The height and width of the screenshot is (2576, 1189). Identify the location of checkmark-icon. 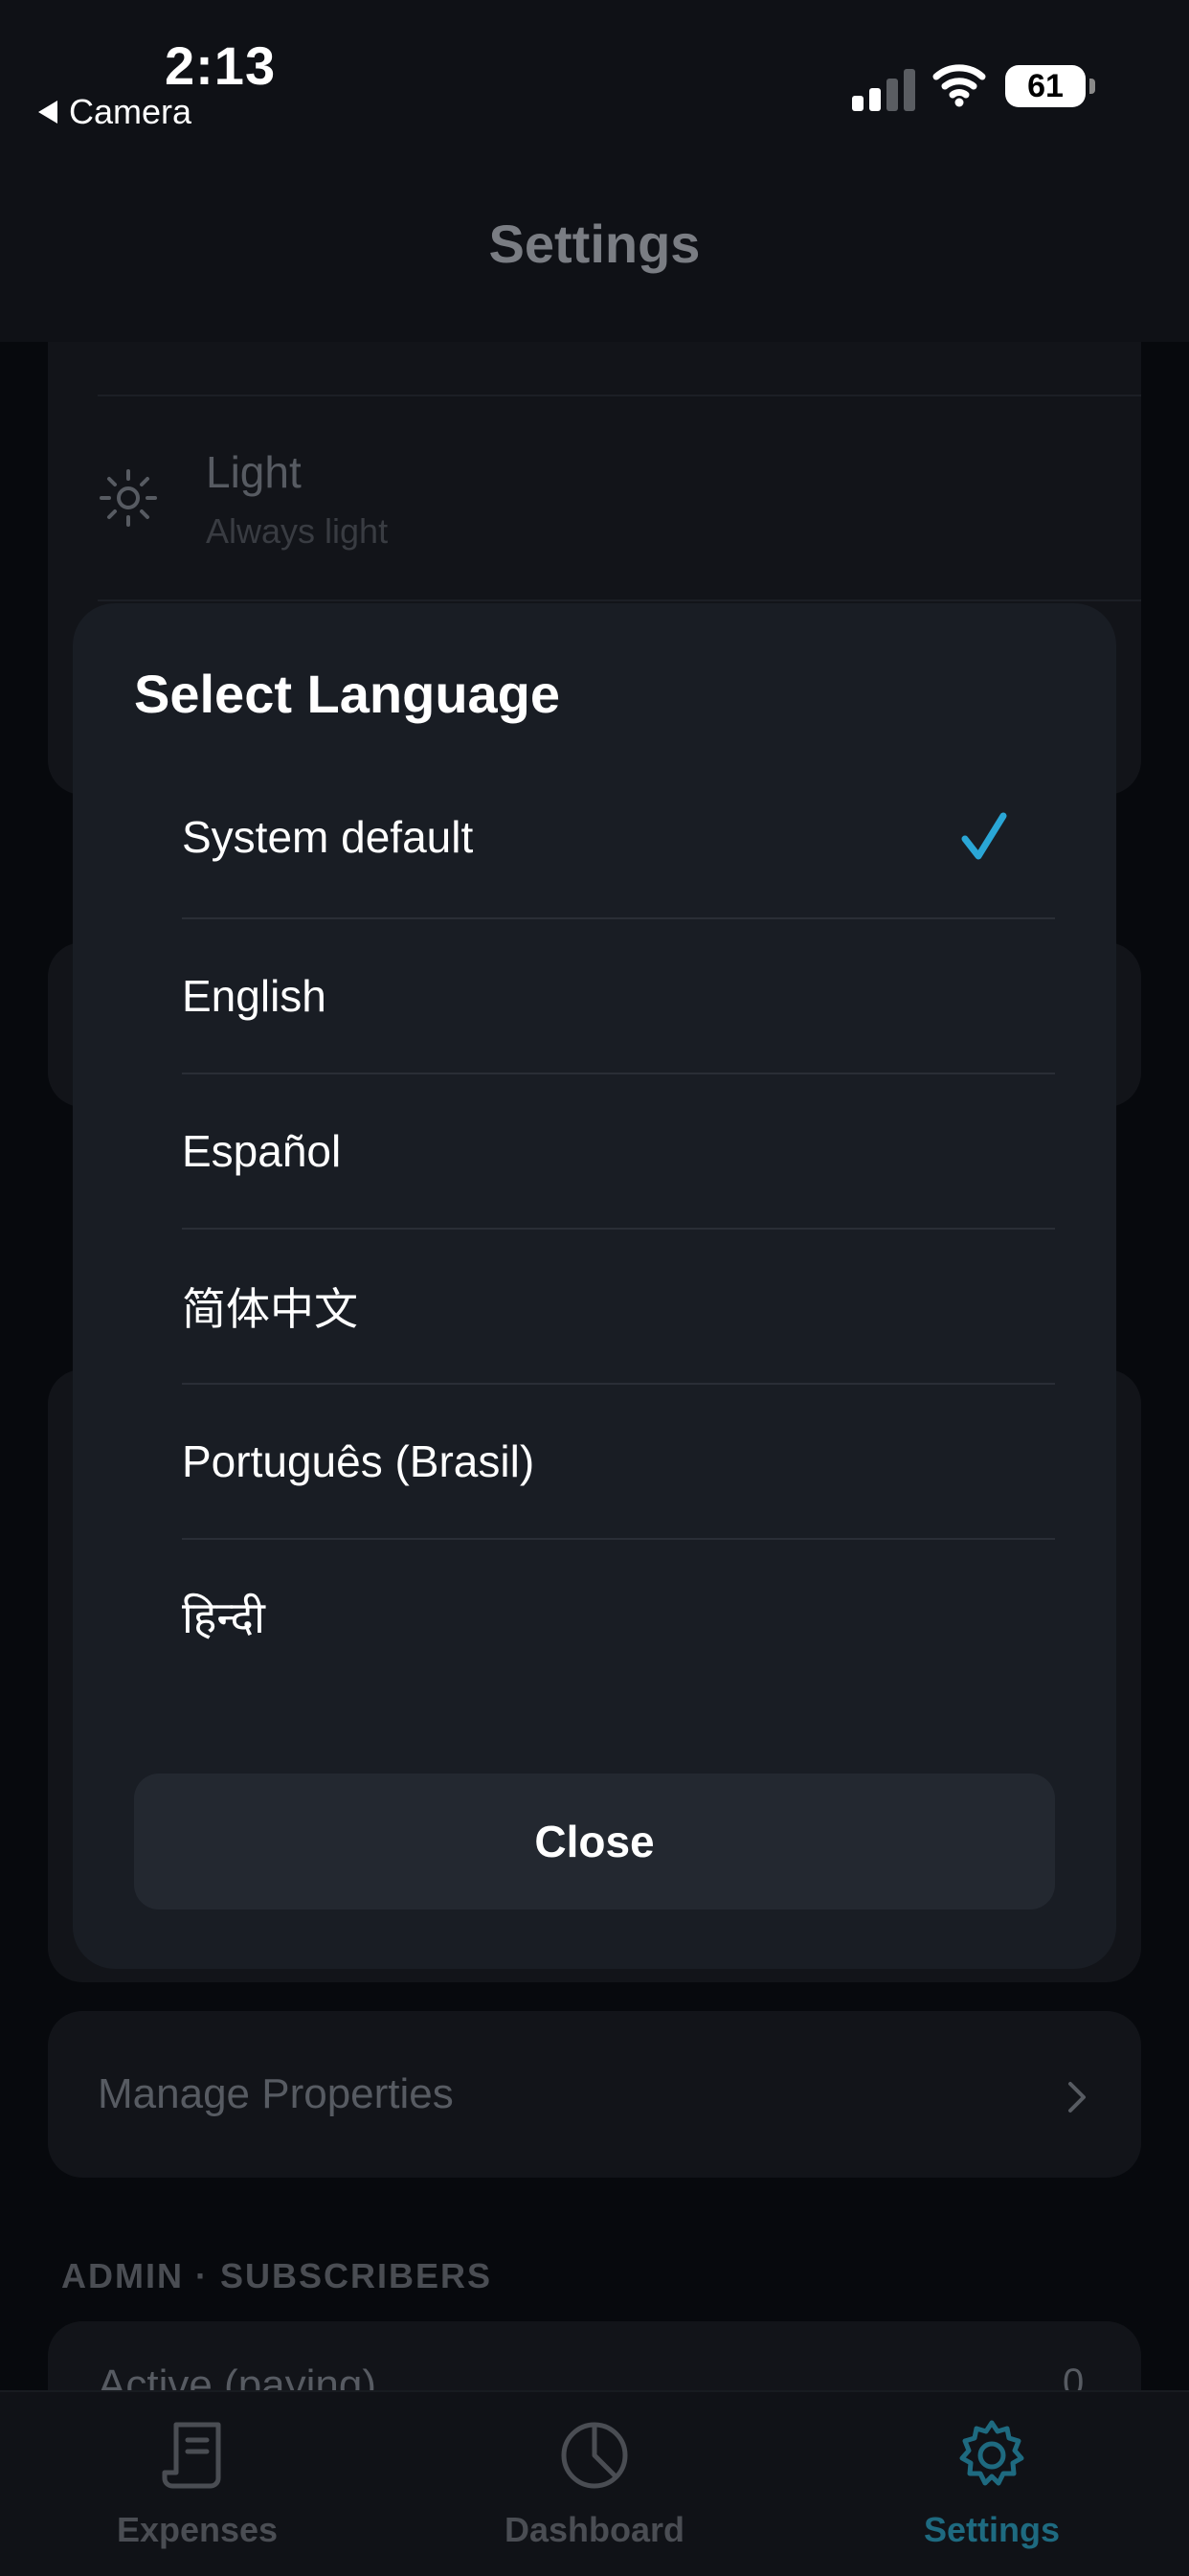
(984, 836).